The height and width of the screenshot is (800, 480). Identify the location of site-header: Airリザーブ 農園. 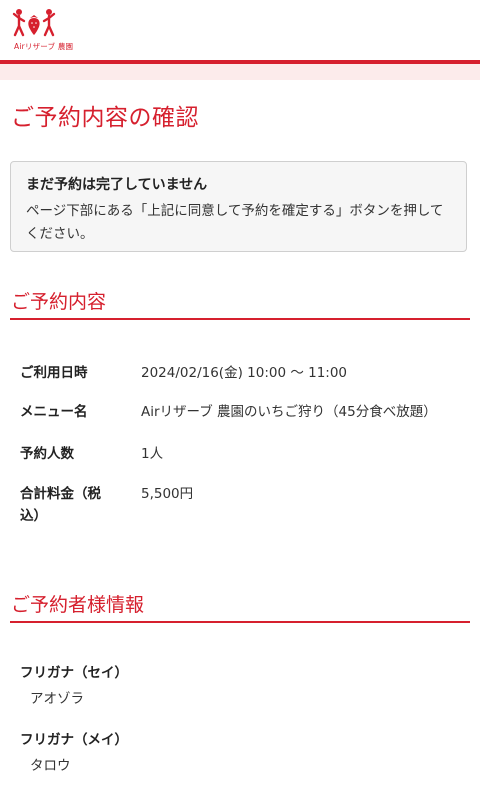
(240, 40).